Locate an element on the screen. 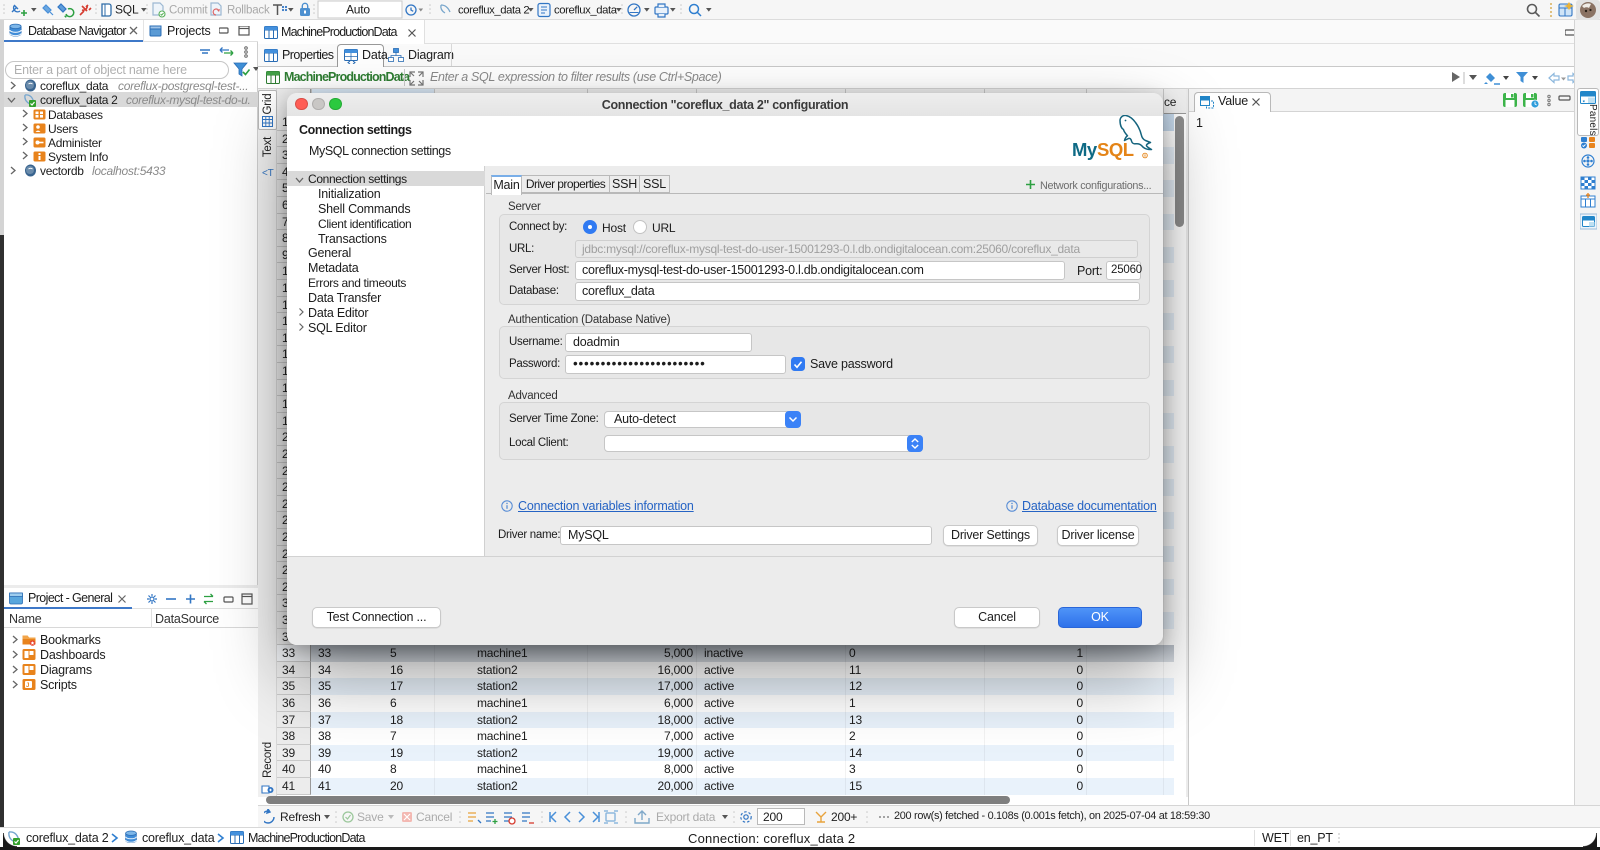 This screenshot has width=1600, height=850. svg-text: Refresh is located at coordinates (300, 817).